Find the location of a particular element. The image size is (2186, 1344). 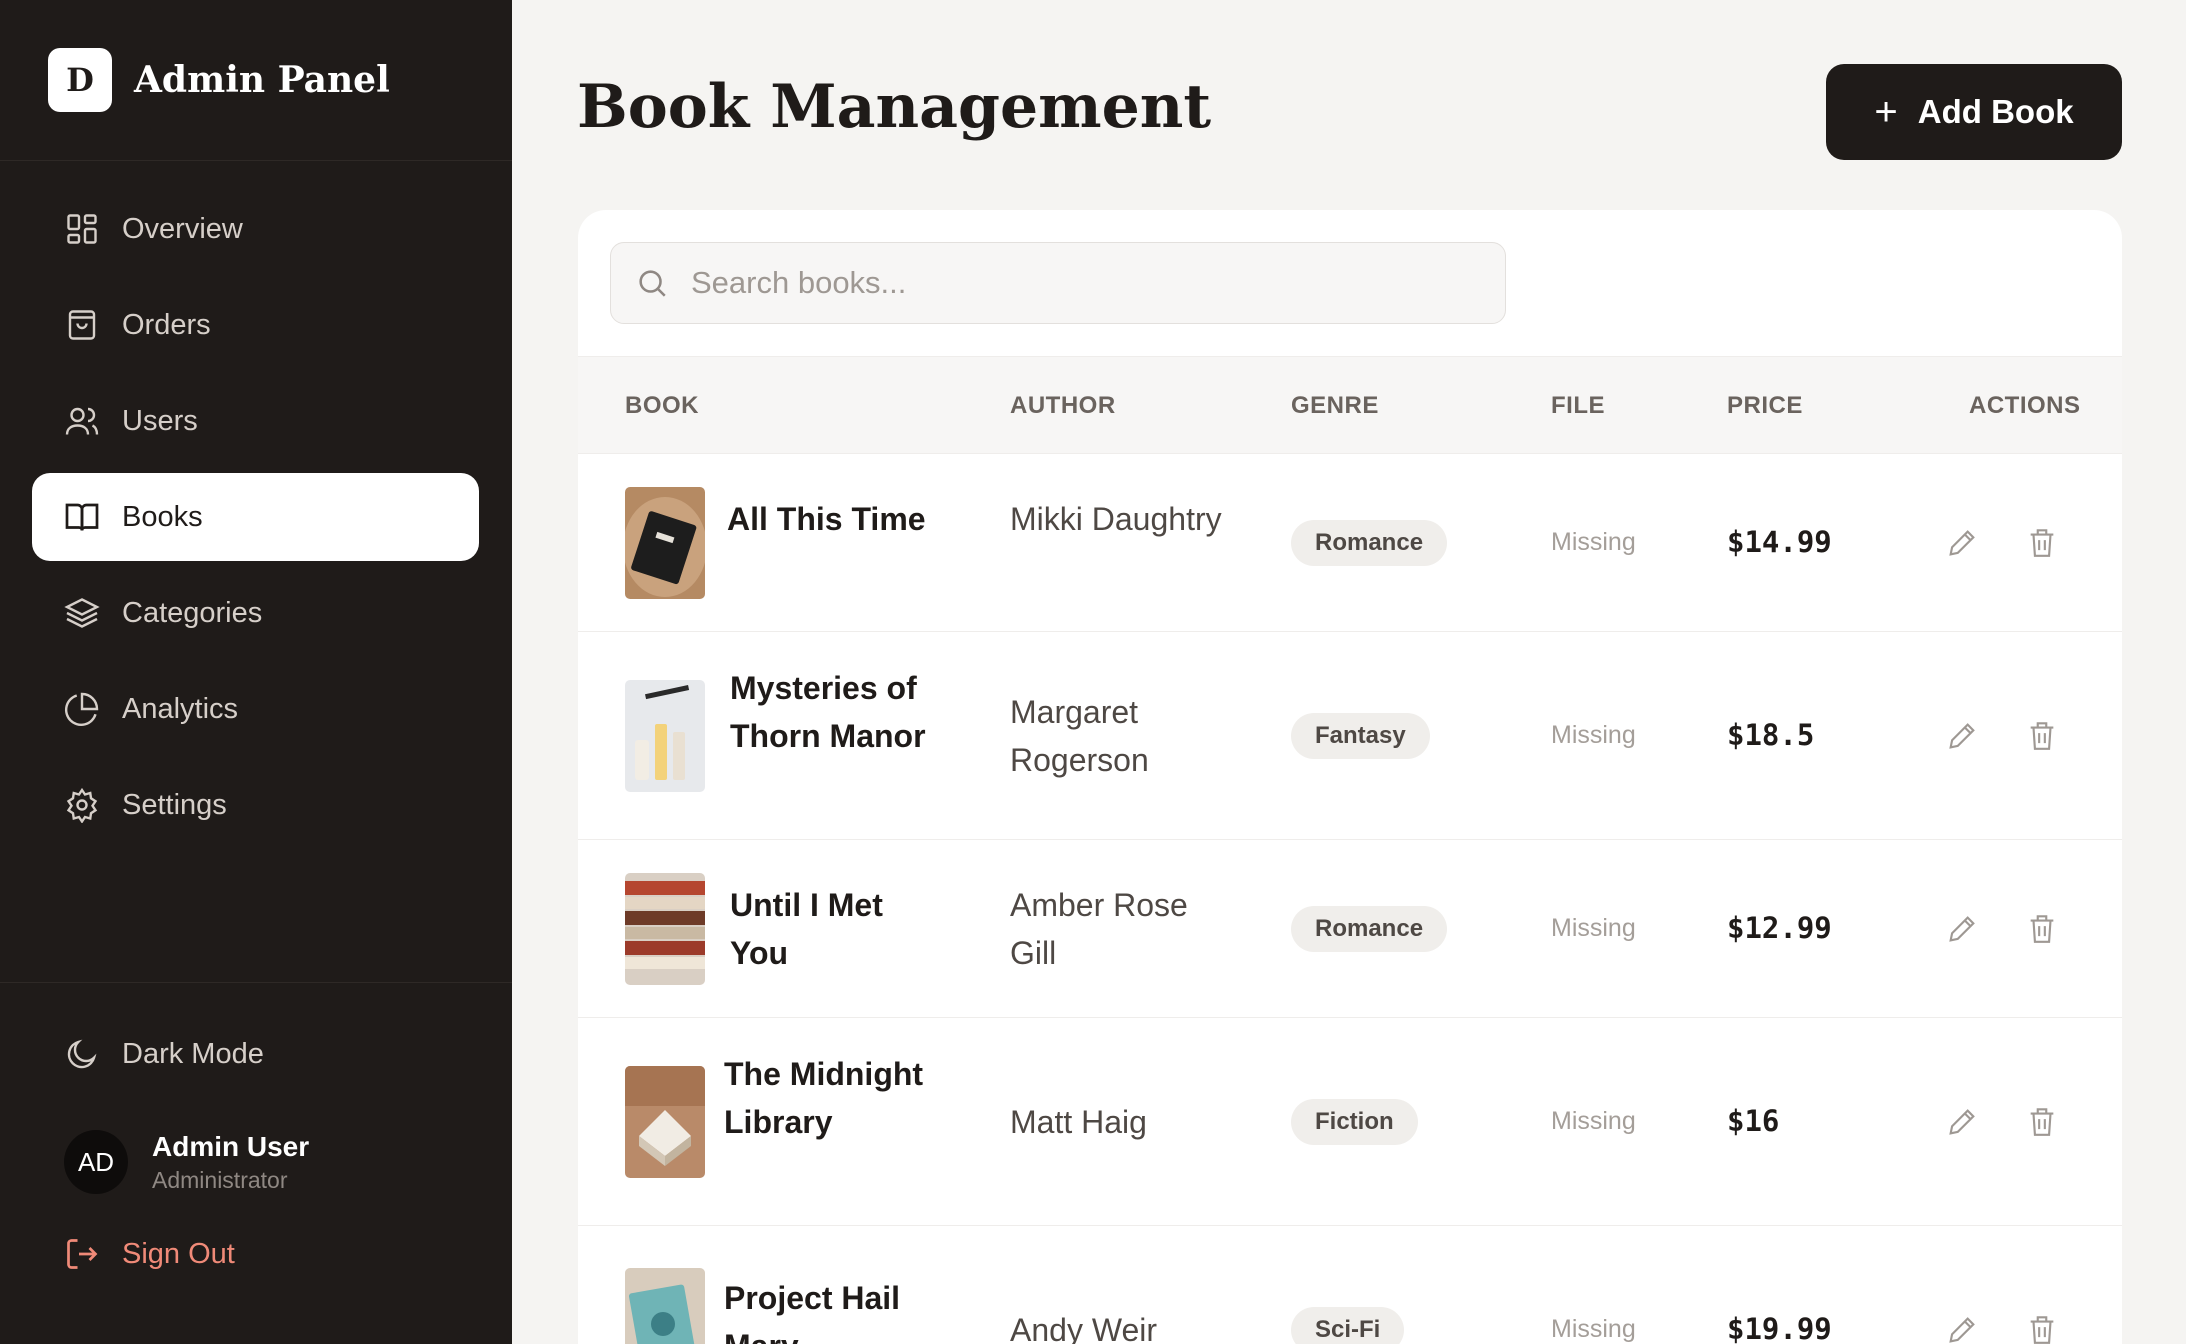

user-profile: AD Admin User Administrator is located at coordinates (186, 1162).